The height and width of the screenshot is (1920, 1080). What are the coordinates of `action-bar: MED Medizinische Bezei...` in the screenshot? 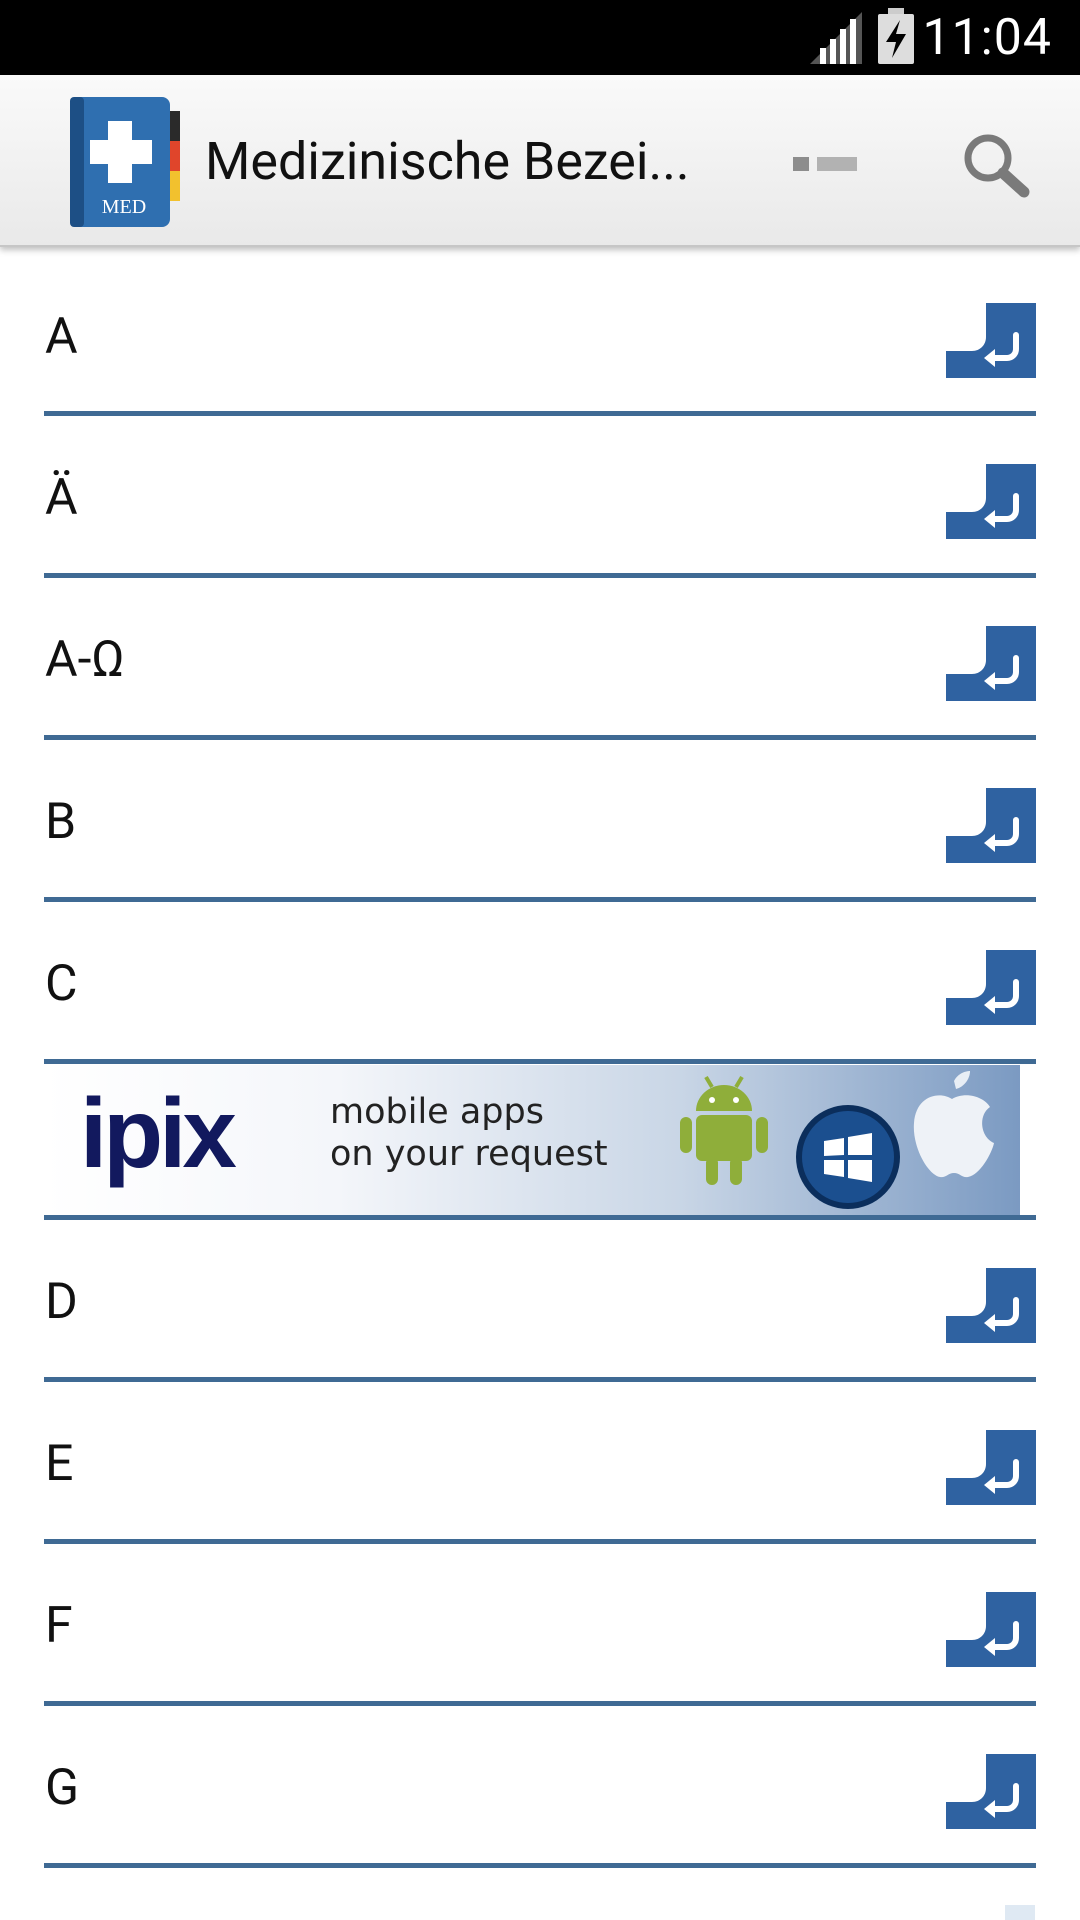 It's located at (540, 161).